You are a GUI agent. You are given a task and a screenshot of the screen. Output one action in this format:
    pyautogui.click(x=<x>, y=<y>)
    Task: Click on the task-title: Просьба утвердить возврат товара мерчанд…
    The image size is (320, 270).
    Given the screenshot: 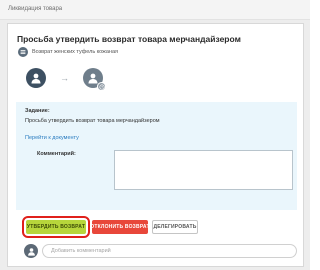 What is the action you would take?
    pyautogui.click(x=129, y=39)
    